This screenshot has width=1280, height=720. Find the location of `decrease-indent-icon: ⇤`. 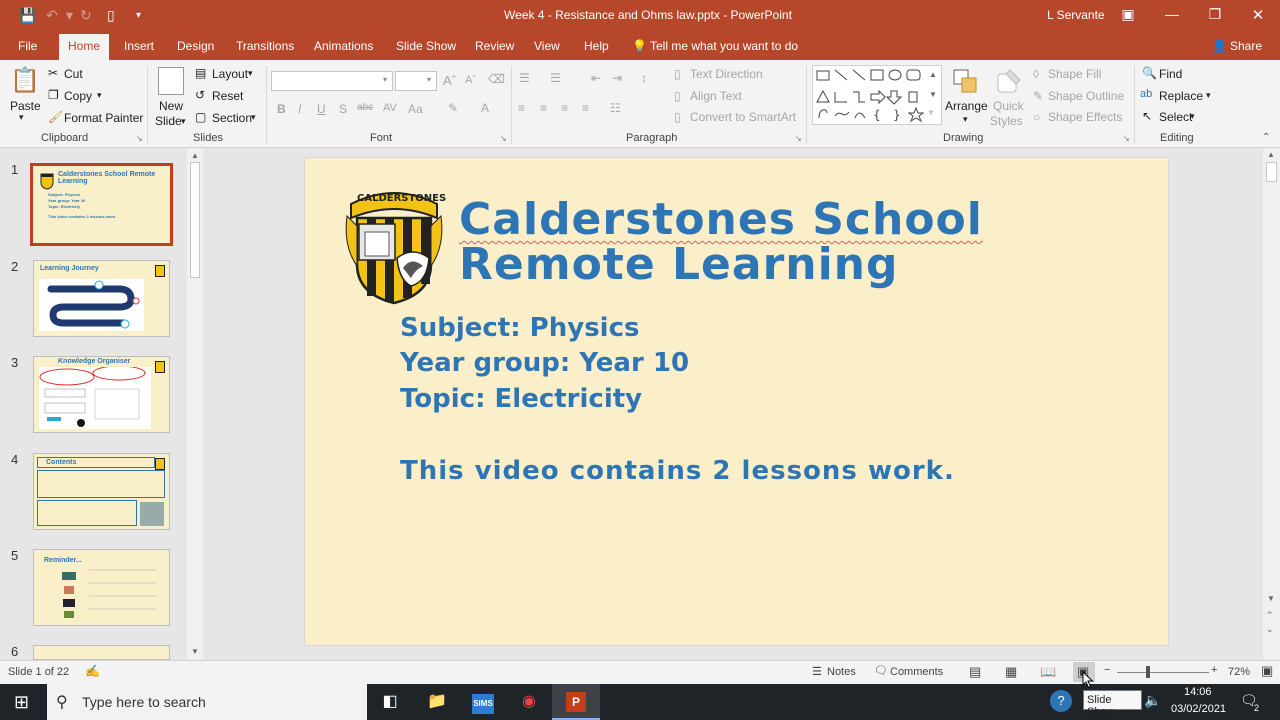

decrease-indent-icon: ⇤ is located at coordinates (596, 78).